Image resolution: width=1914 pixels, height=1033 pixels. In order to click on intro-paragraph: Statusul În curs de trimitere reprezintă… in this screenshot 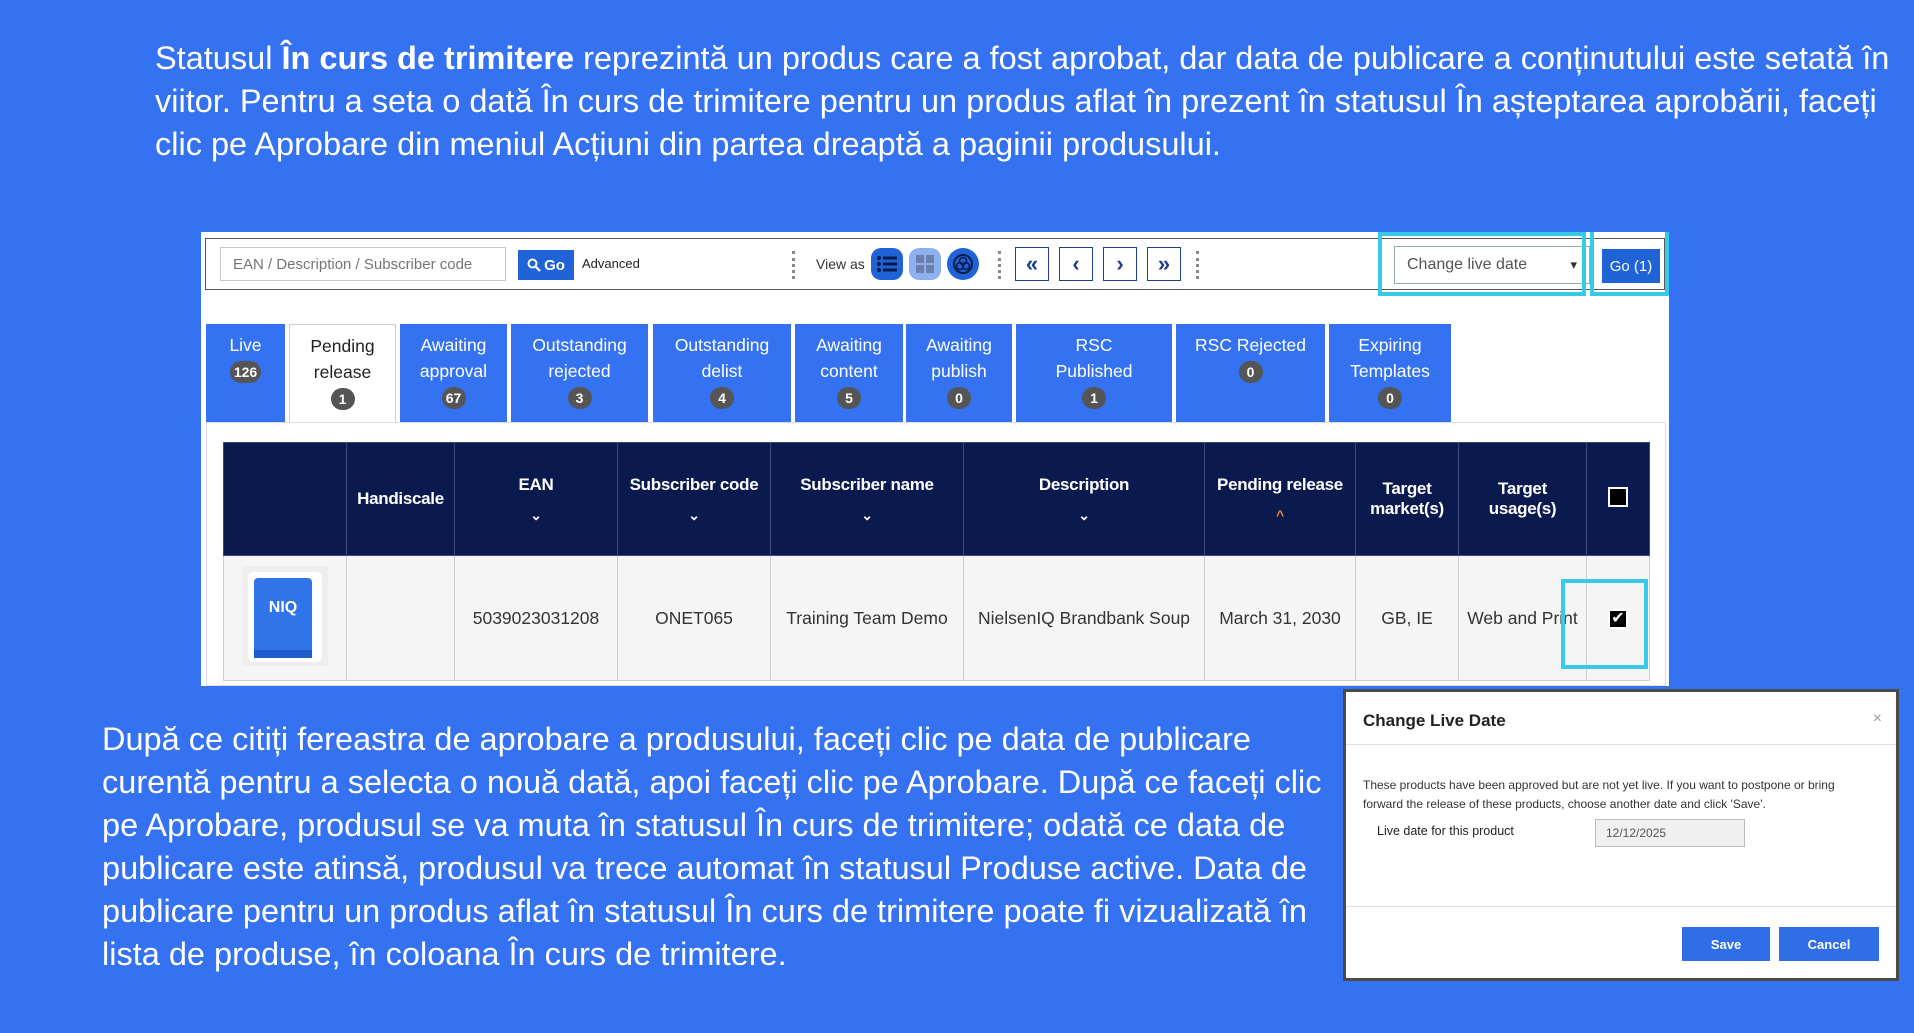, I will do `click(1025, 101)`.